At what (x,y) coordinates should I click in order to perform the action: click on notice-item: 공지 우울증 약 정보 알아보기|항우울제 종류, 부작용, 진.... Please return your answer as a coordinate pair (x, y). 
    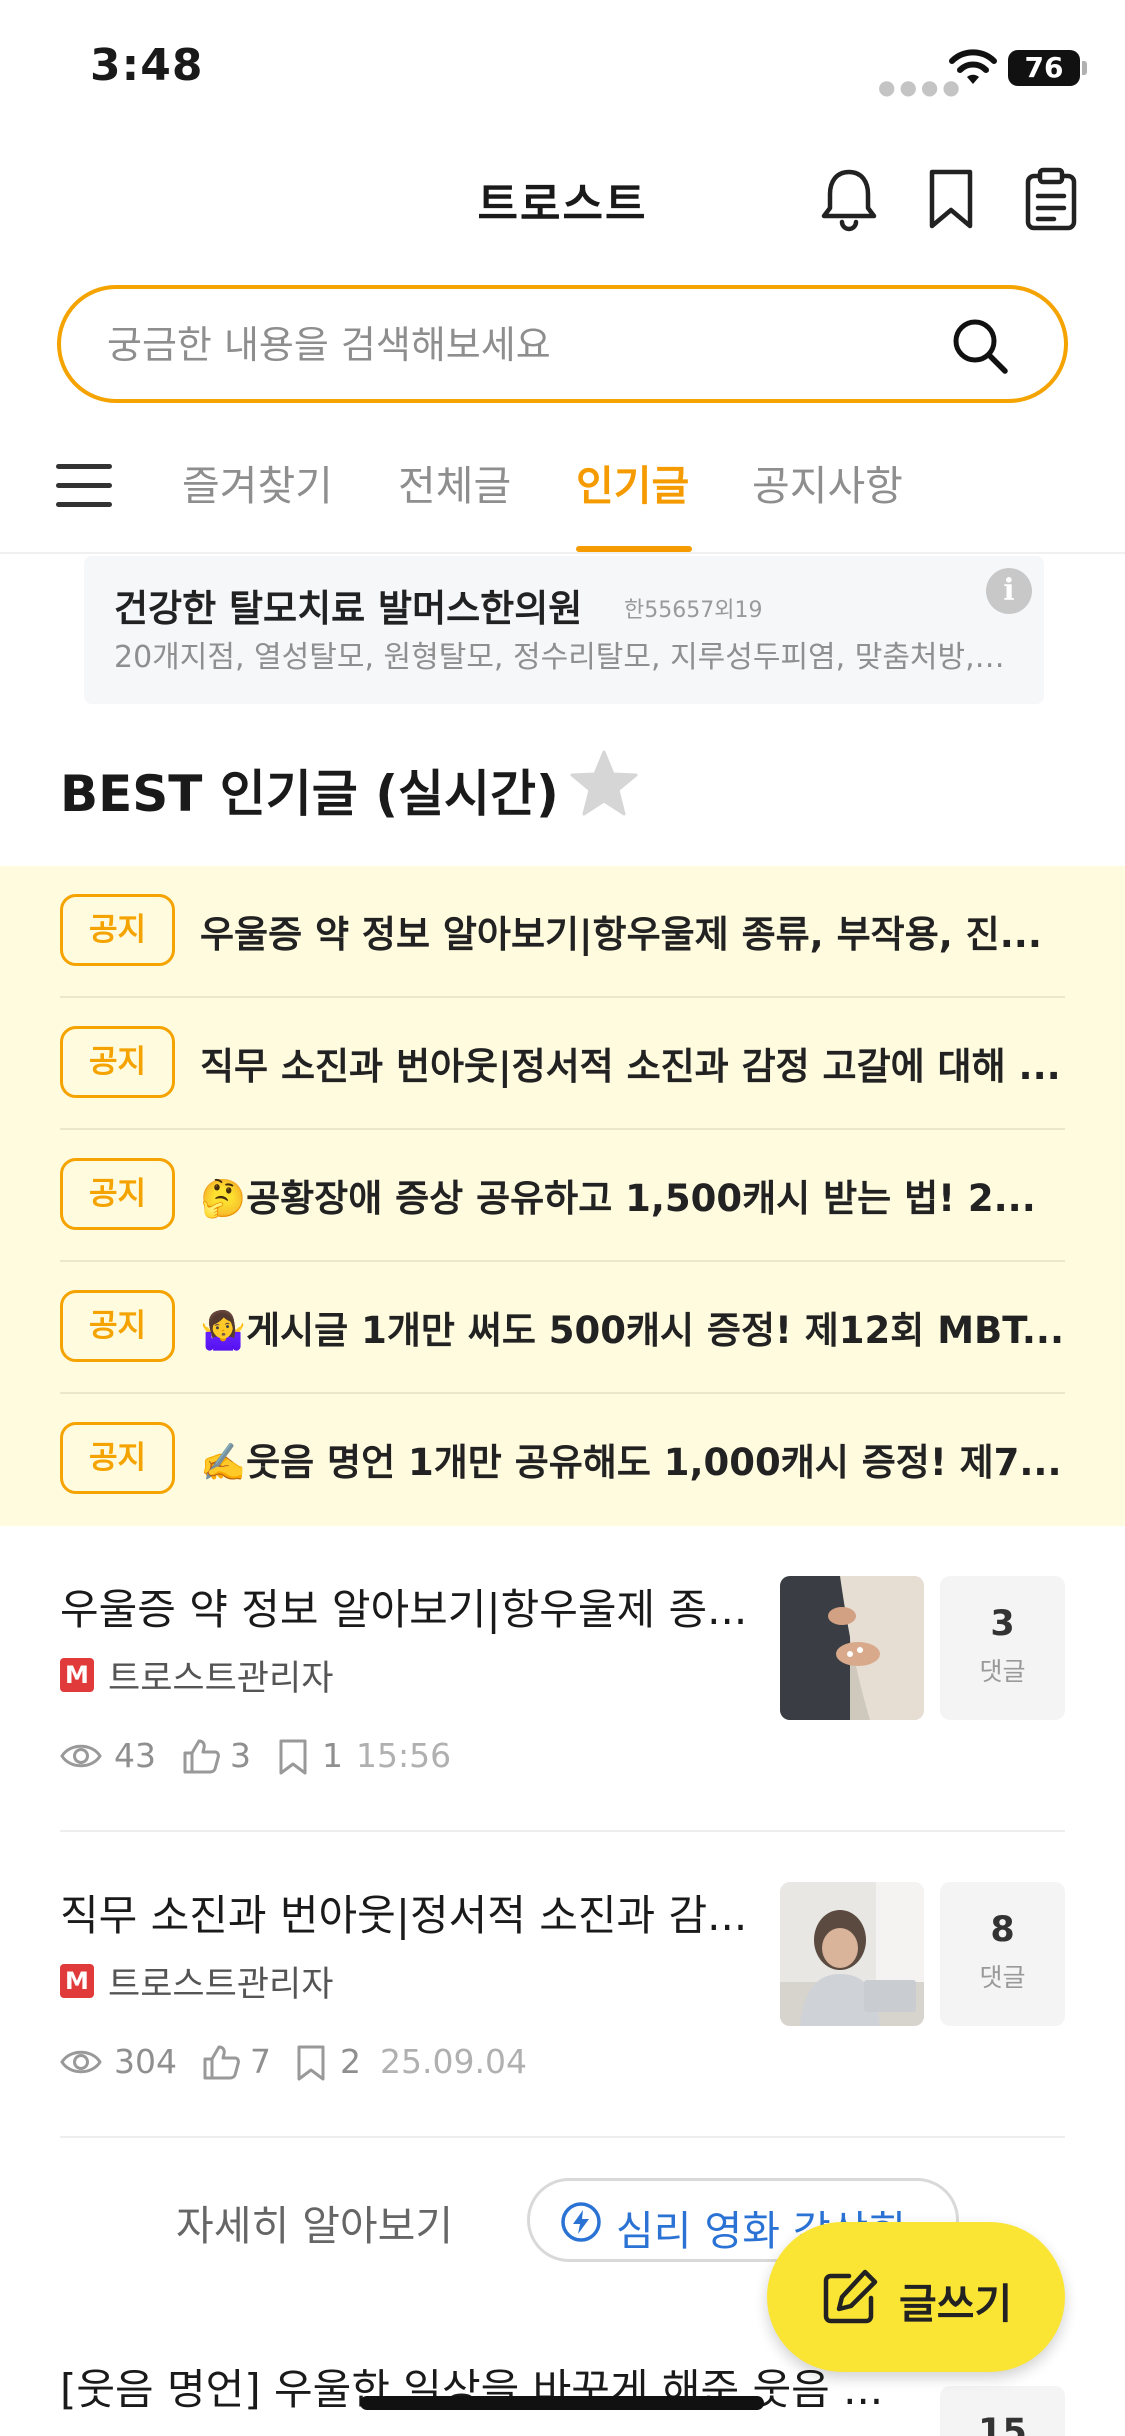
    Looking at the image, I should click on (562, 932).